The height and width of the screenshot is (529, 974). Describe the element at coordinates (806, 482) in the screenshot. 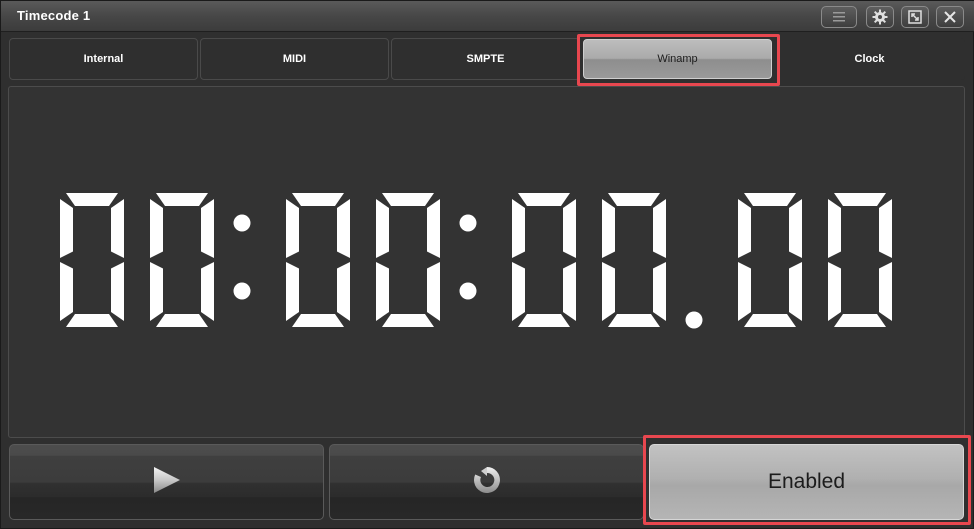

I see `enabled-button: Enabled` at that location.